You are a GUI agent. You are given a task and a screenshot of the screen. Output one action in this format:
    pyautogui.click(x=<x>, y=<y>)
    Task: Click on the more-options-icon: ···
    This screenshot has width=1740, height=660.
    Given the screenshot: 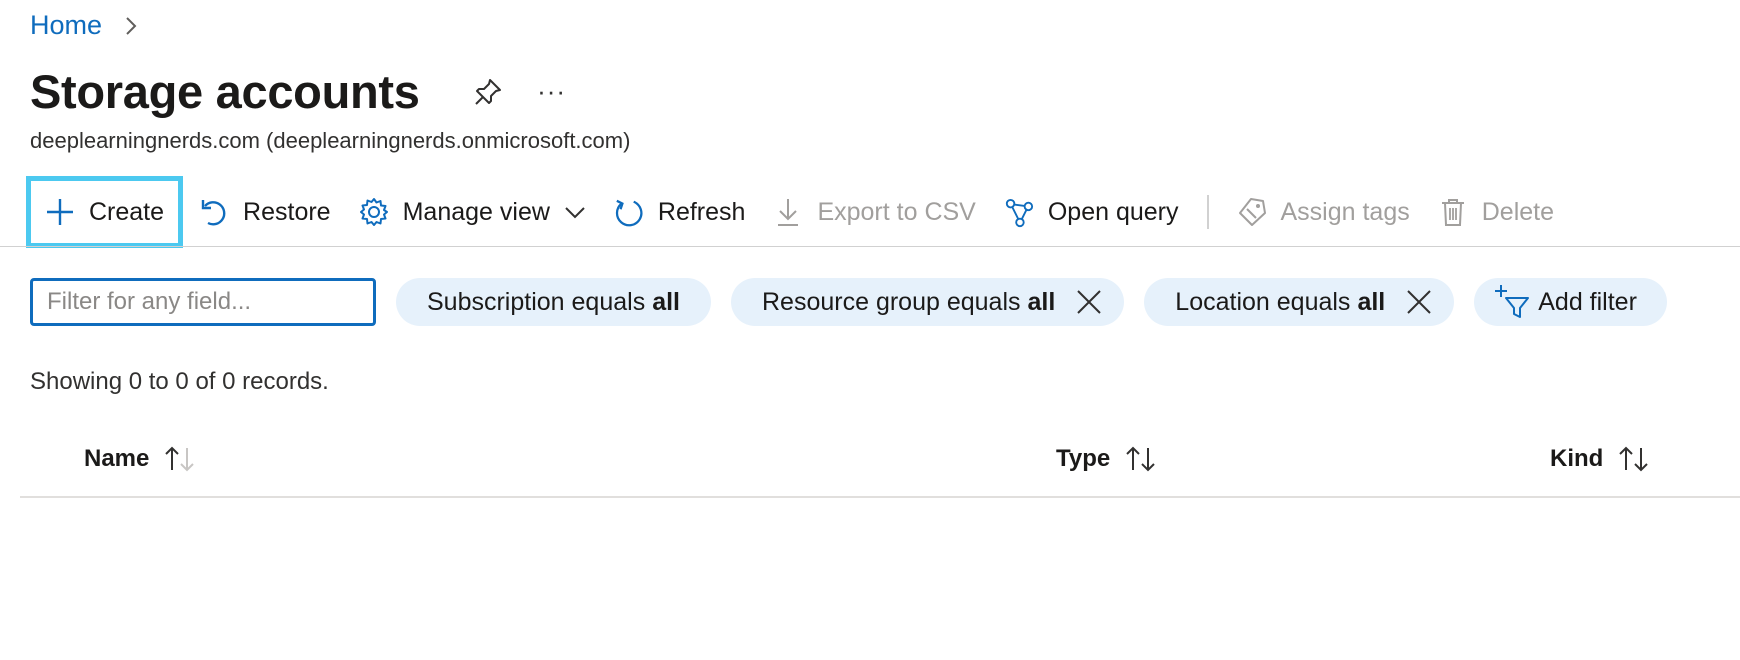 What is the action you would take?
    pyautogui.click(x=552, y=92)
    